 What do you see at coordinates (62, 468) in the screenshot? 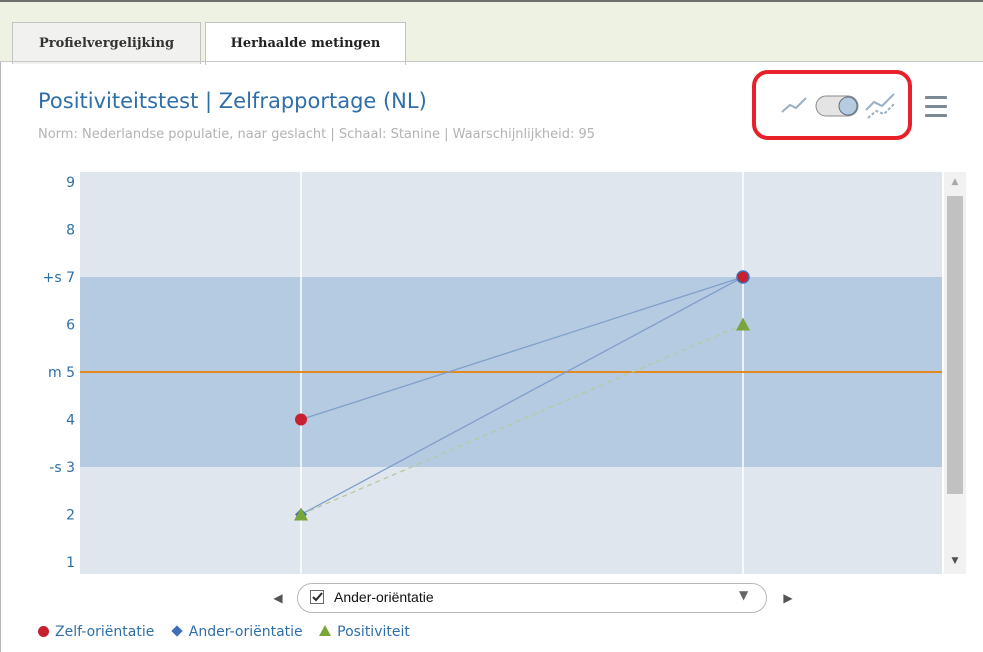
I see `y-tick-label: -s 3` at bounding box center [62, 468].